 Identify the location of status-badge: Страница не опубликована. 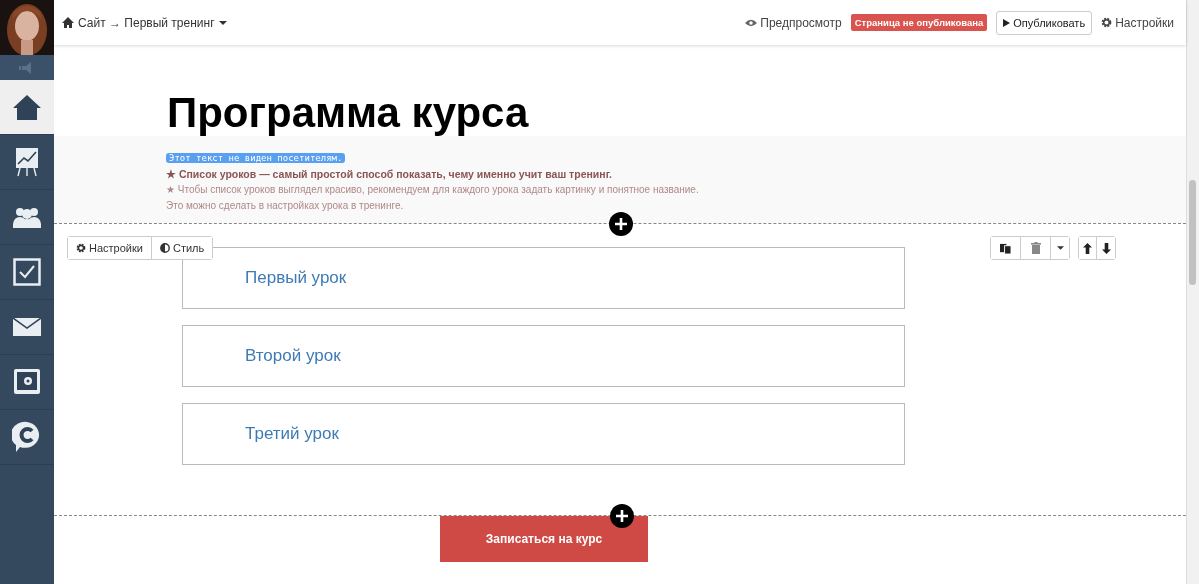
(919, 22).